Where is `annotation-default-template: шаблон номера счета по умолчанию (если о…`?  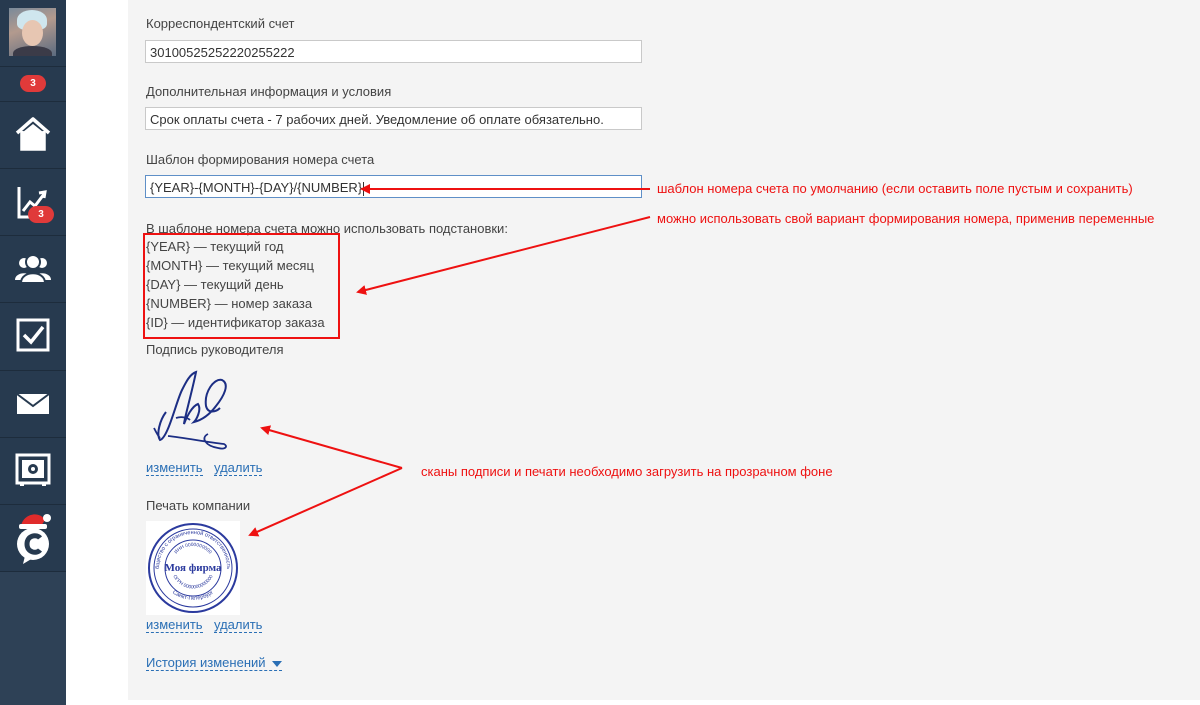 annotation-default-template: шаблон номера счета по умолчанию (если о… is located at coordinates (895, 188).